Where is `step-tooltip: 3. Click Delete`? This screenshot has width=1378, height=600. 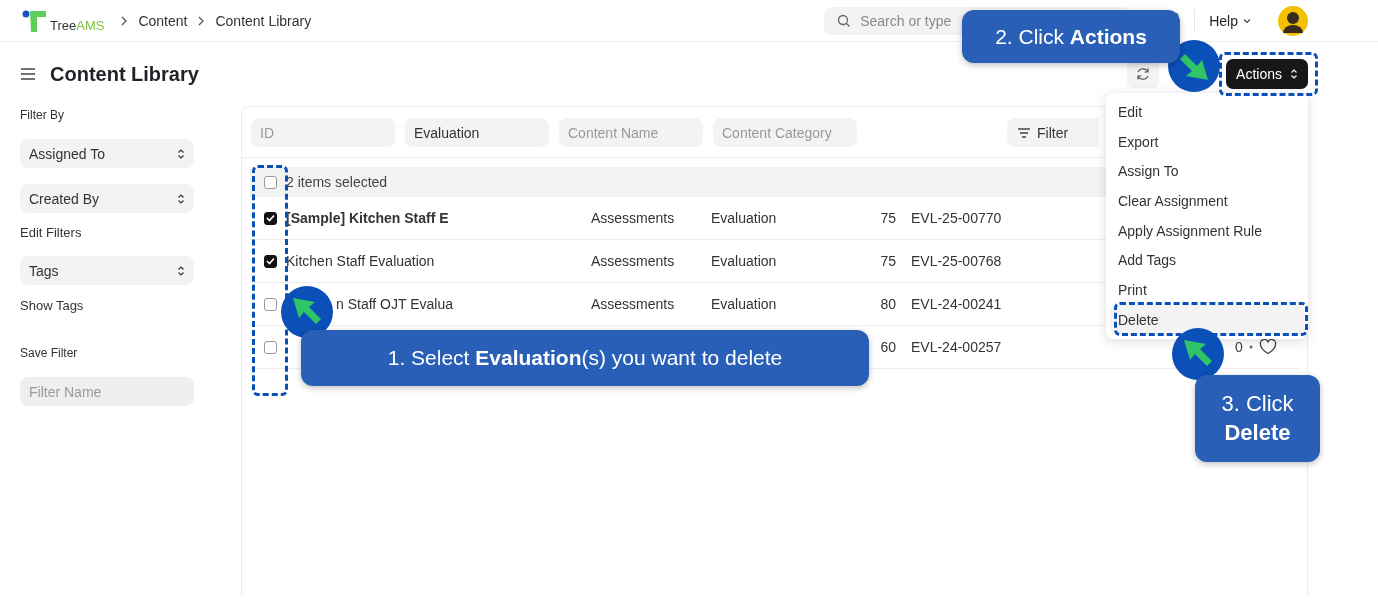
step-tooltip: 3. Click Delete is located at coordinates (1257, 418).